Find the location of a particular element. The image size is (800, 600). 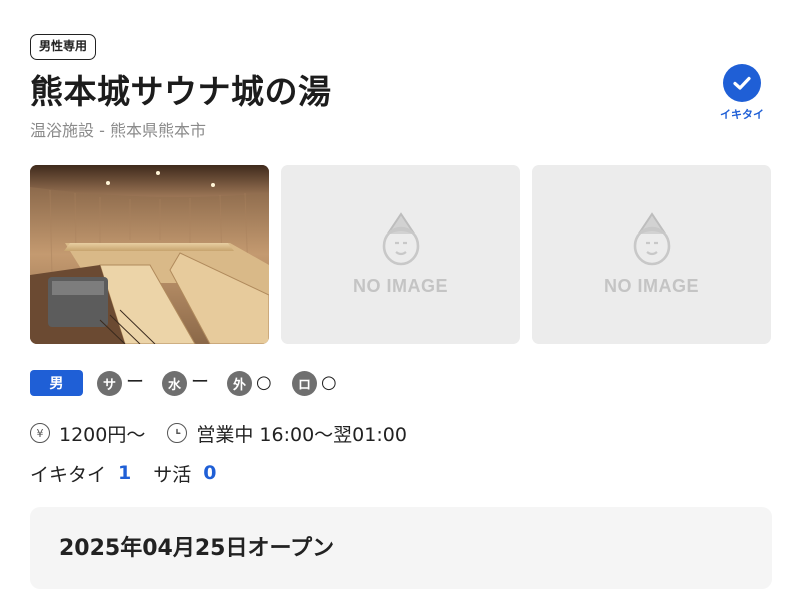

sauna-icon: サ is located at coordinates (109, 383).